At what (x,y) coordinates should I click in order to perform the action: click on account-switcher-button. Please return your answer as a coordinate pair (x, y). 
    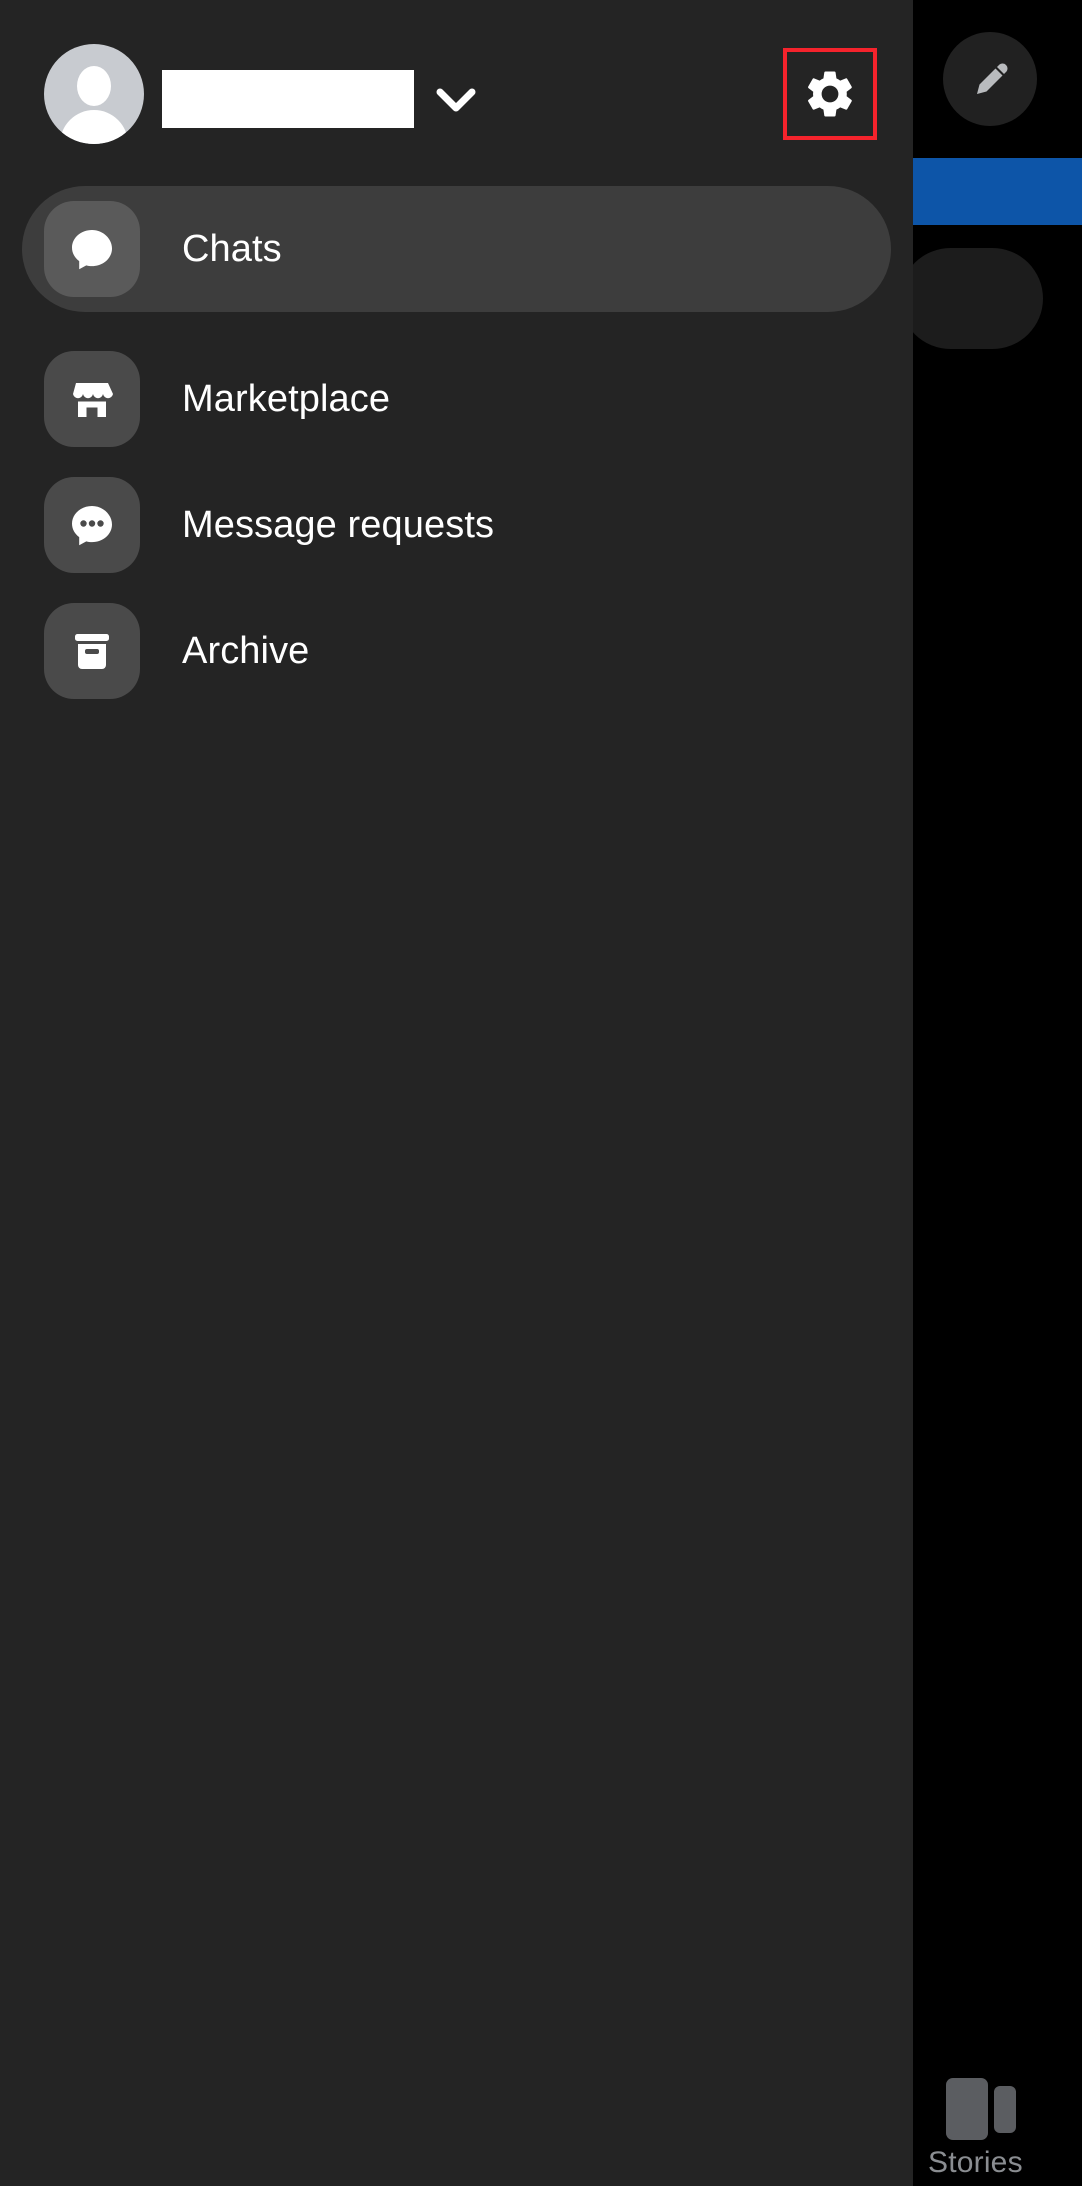
    Looking at the image, I should click on (456, 99).